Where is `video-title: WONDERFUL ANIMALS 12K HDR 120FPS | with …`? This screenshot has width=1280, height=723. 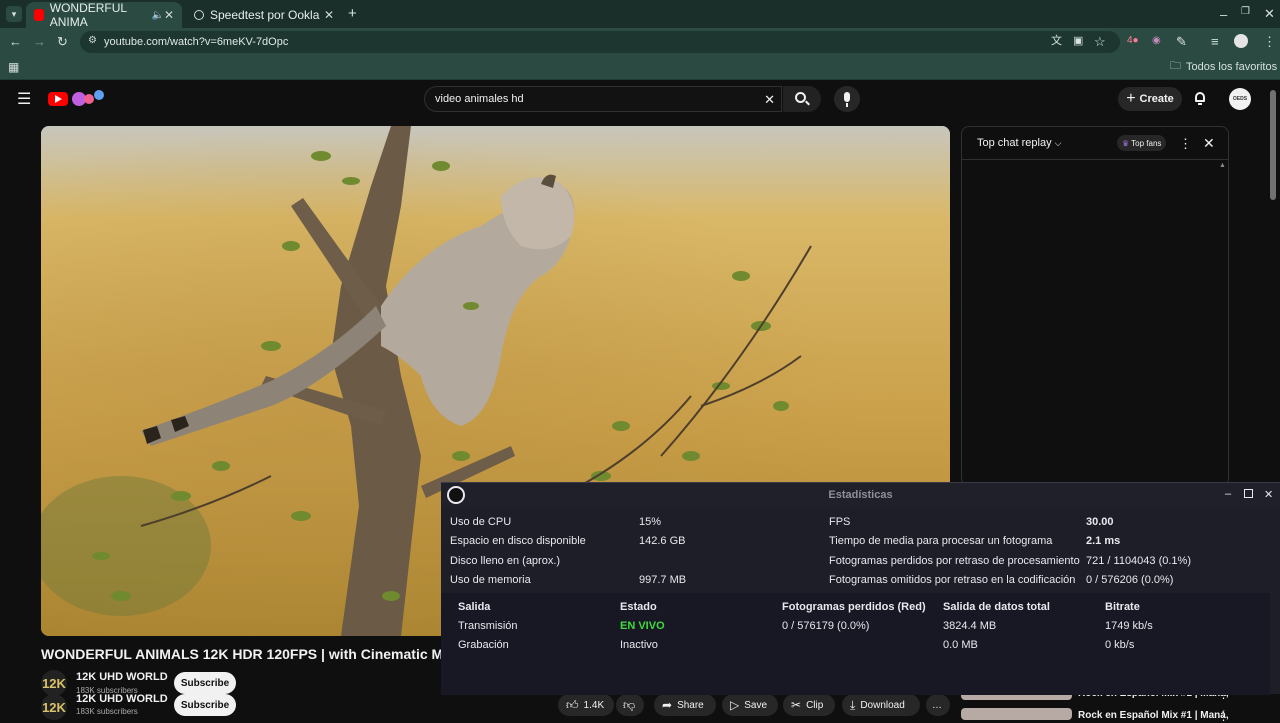
video-title: WONDERFUL ANIMALS 12K HDR 120FPS | with … is located at coordinates (241, 654).